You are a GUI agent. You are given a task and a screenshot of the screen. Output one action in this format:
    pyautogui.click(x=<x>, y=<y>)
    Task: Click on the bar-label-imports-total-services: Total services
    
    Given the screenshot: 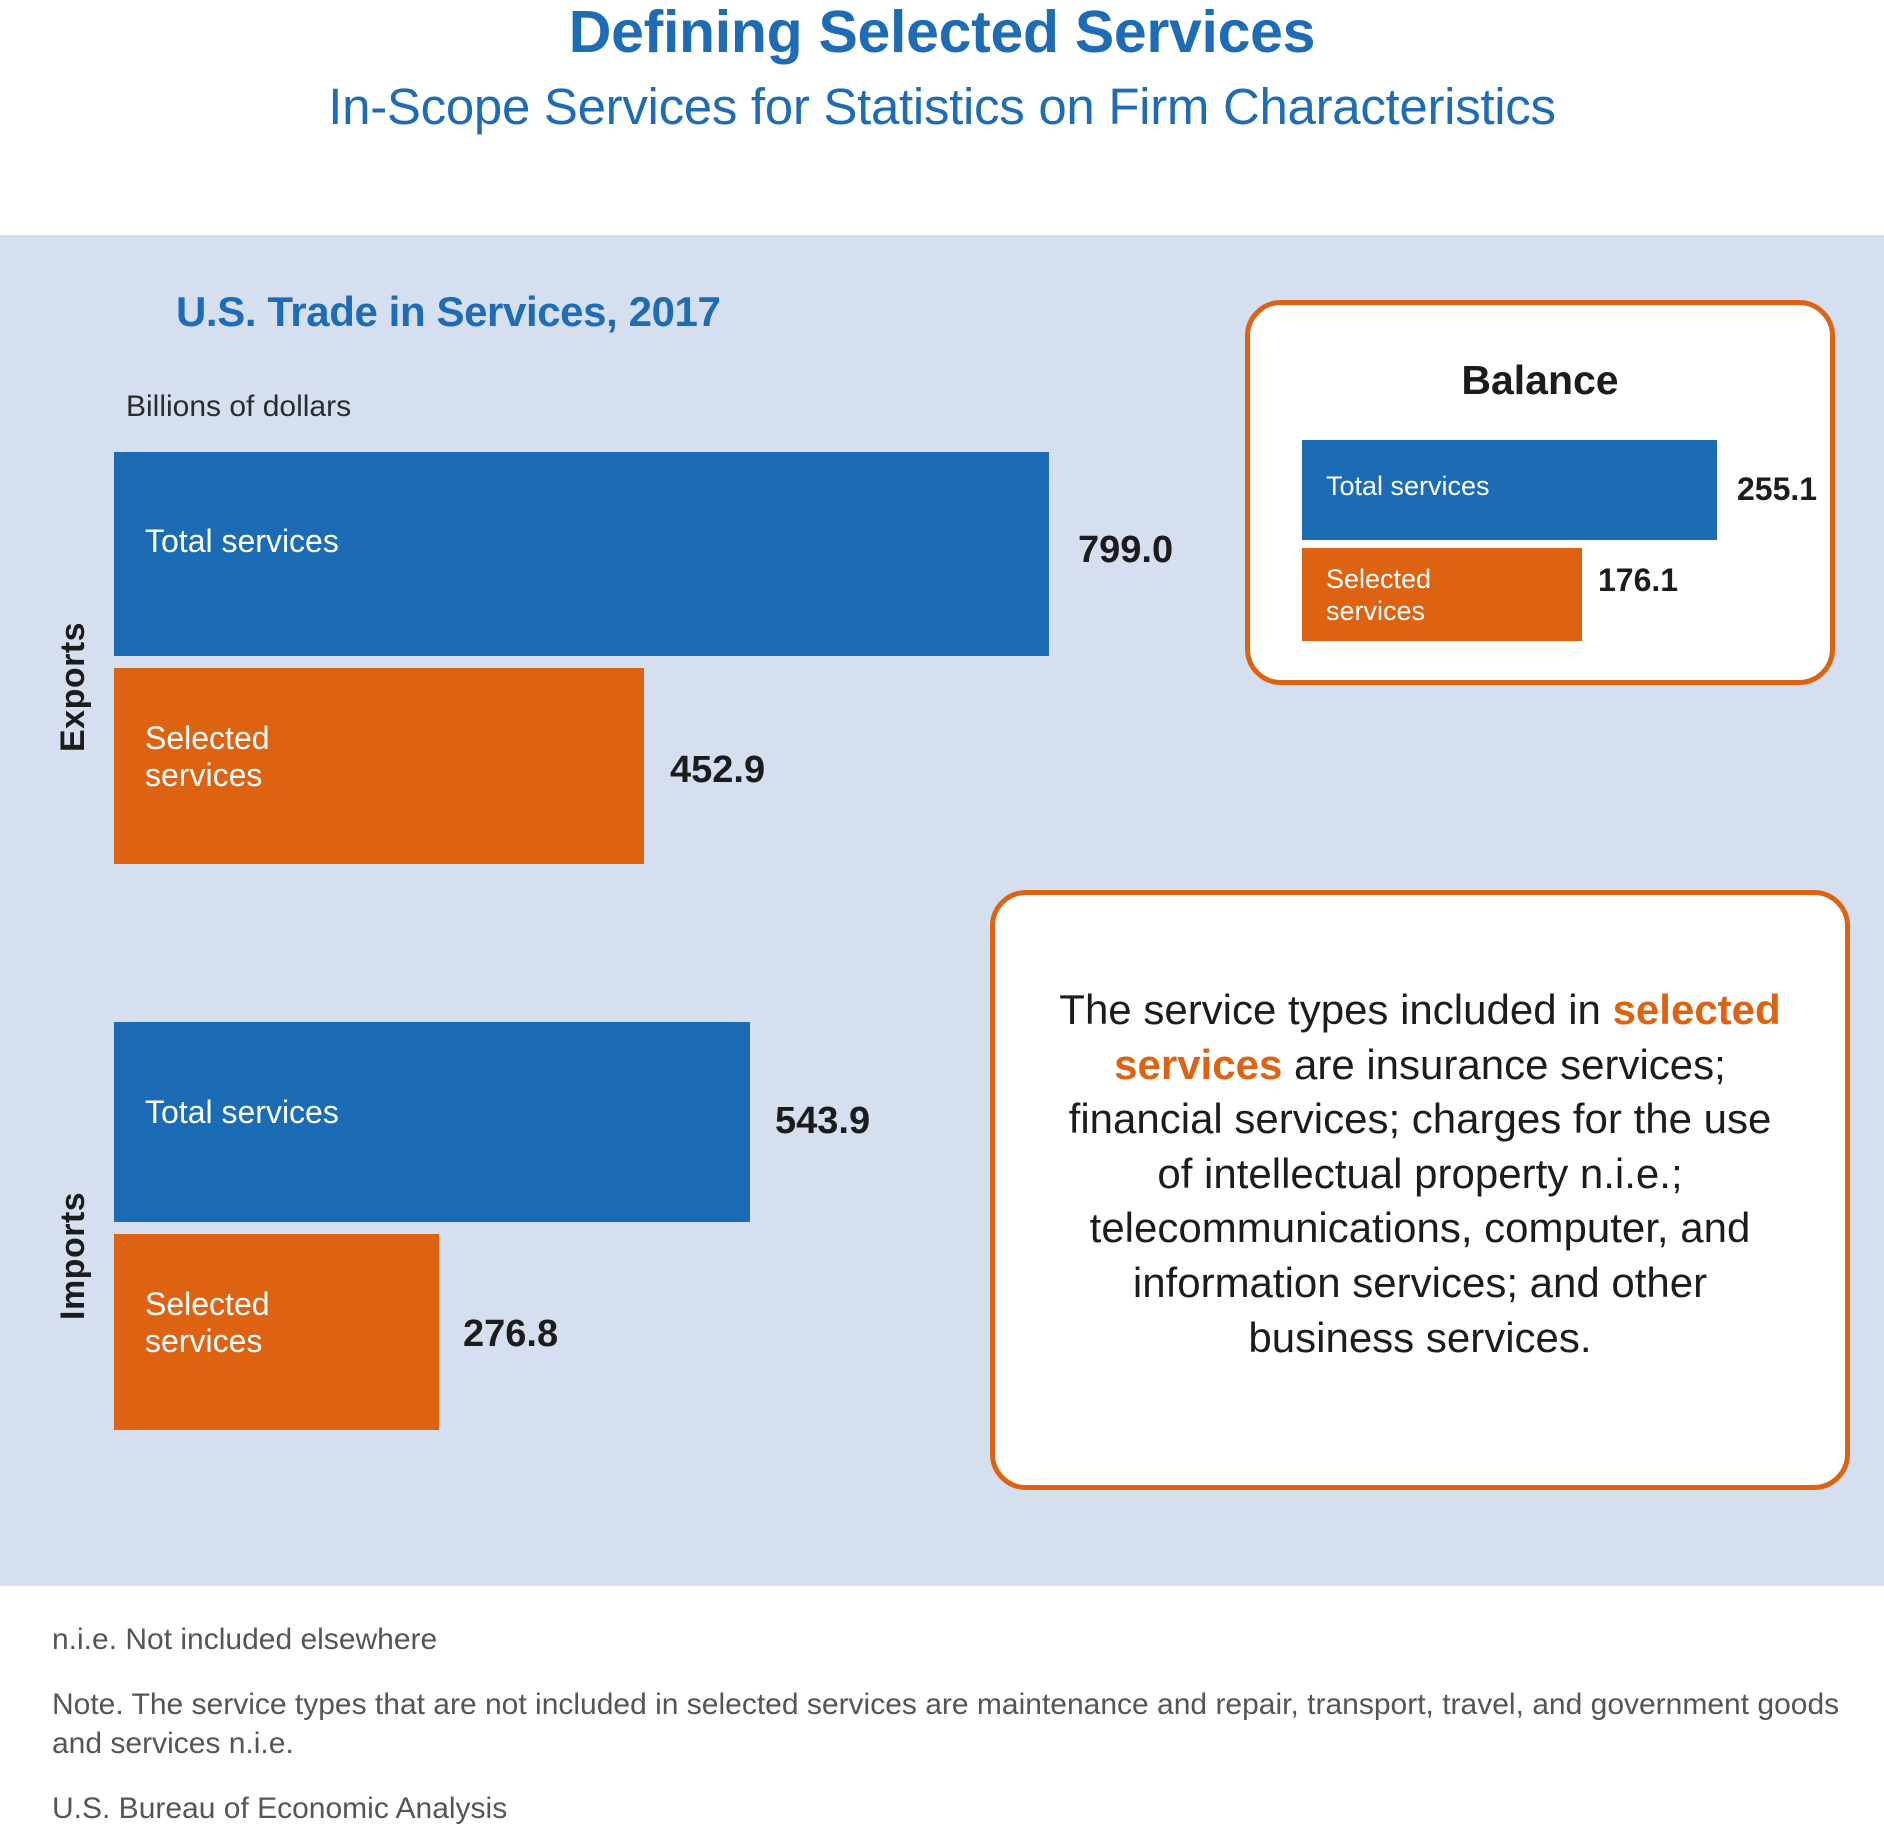 What is the action you would take?
    pyautogui.click(x=242, y=1112)
    